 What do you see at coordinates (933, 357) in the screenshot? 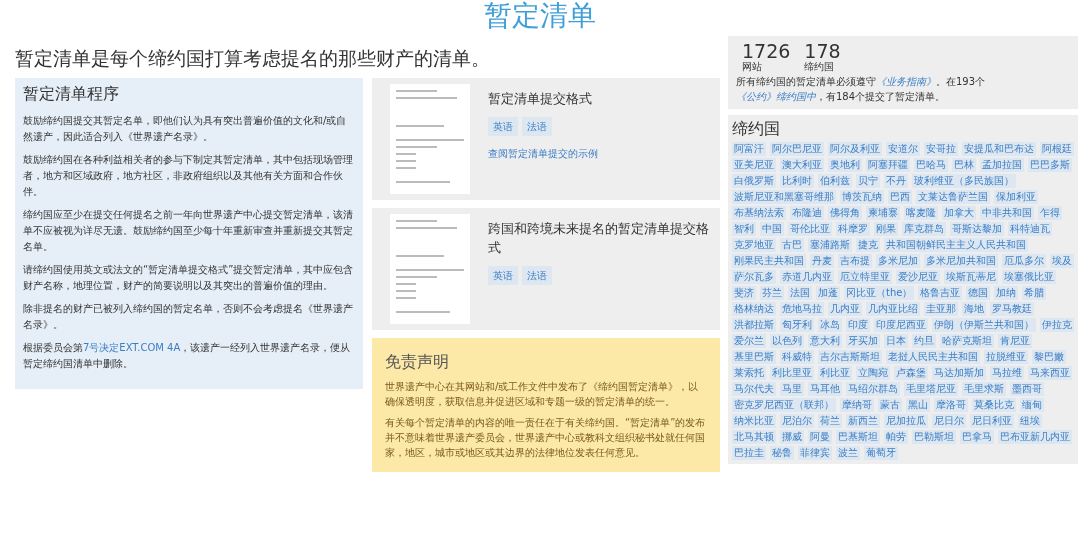
I see `country-tag: 老挝人民民主共和国` at bounding box center [933, 357].